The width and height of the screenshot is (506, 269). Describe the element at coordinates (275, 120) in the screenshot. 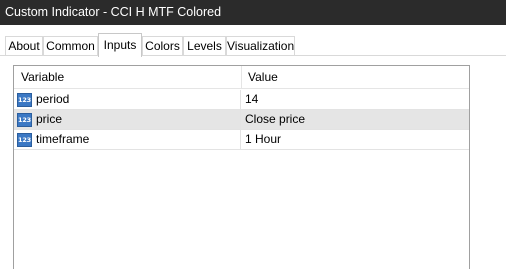

I see `variable-value: Close price` at that location.